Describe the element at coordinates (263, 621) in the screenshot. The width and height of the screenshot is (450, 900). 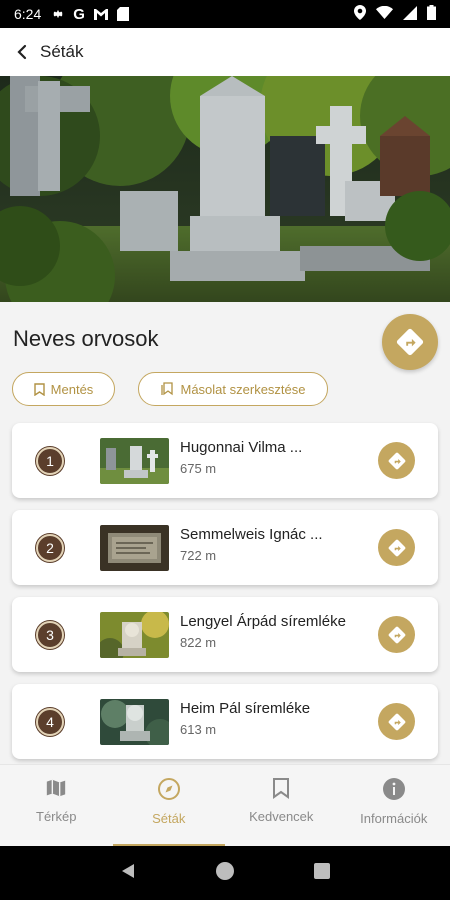
I see `stop-name: Lengyel Árpád síremléke` at that location.